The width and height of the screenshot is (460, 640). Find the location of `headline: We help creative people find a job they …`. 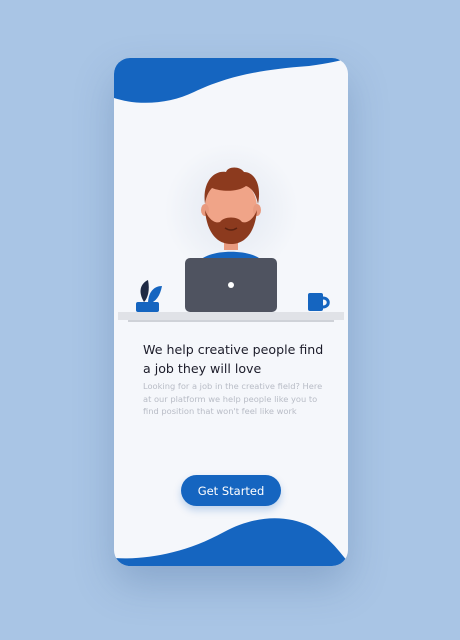

headline: We help creative people find a job they … is located at coordinates (233, 359).